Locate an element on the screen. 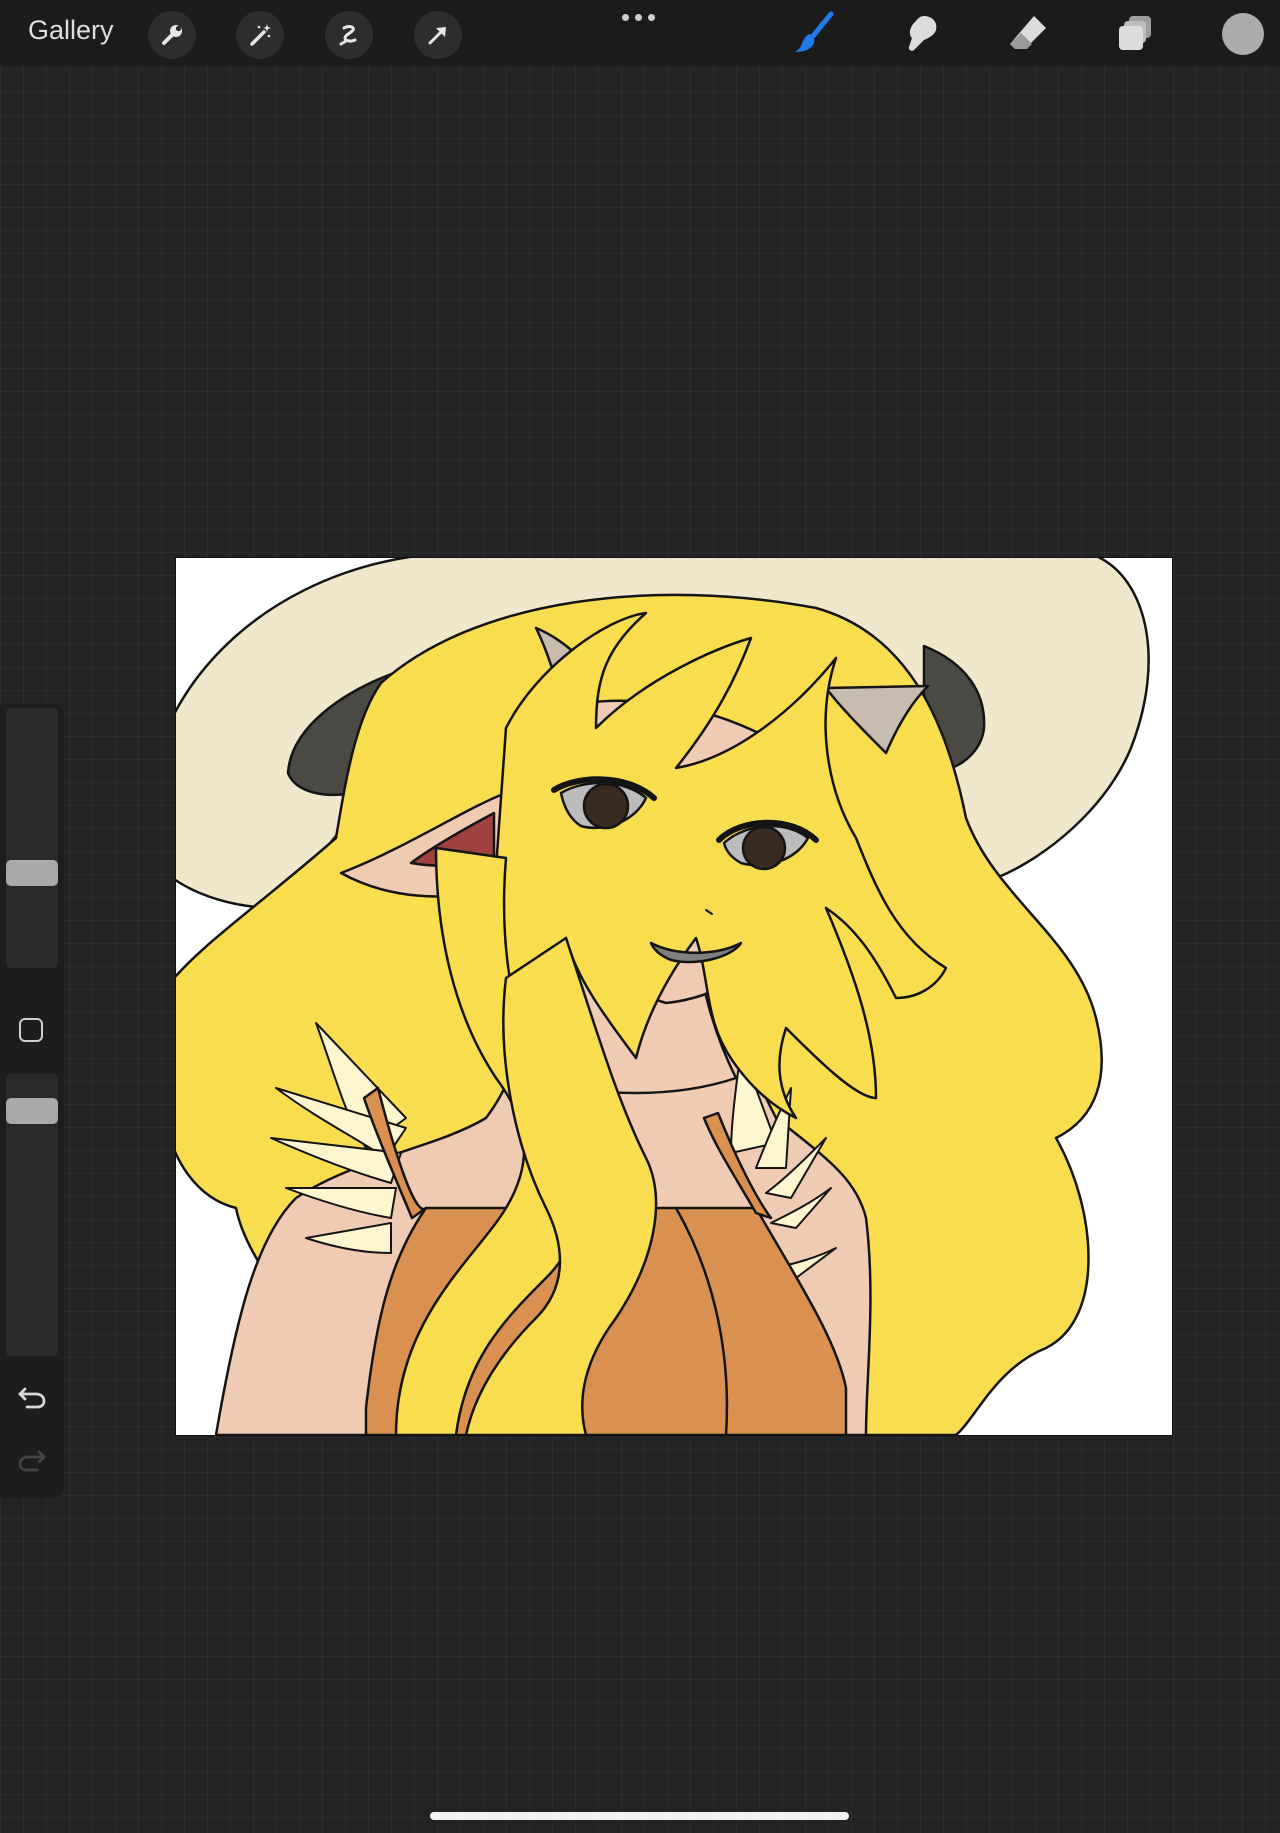  wrench-icon is located at coordinates (172, 35).